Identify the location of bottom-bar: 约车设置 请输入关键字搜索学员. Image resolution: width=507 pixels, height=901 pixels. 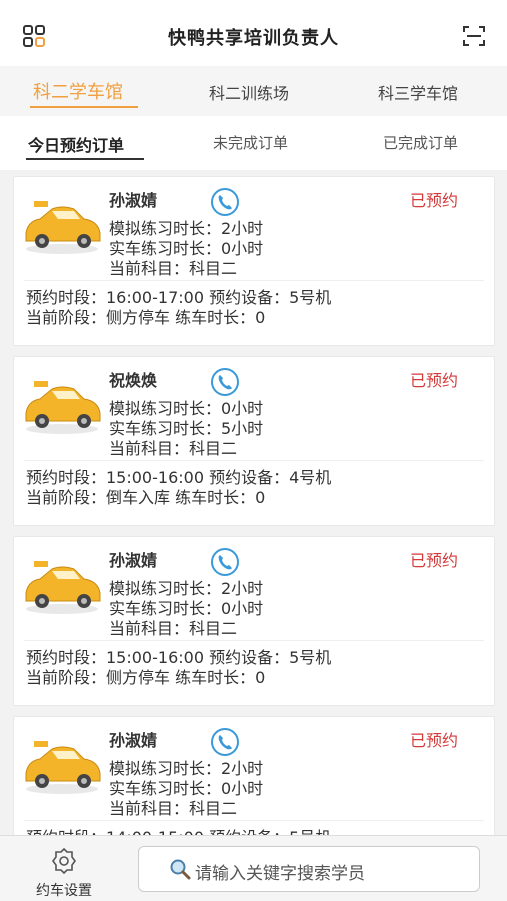
(253, 868).